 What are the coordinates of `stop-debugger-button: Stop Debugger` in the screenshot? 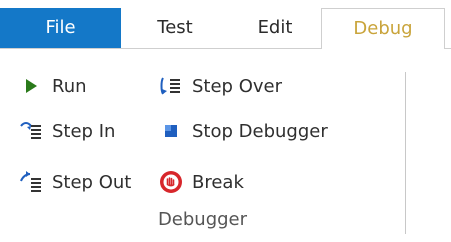 It's located at (243, 131).